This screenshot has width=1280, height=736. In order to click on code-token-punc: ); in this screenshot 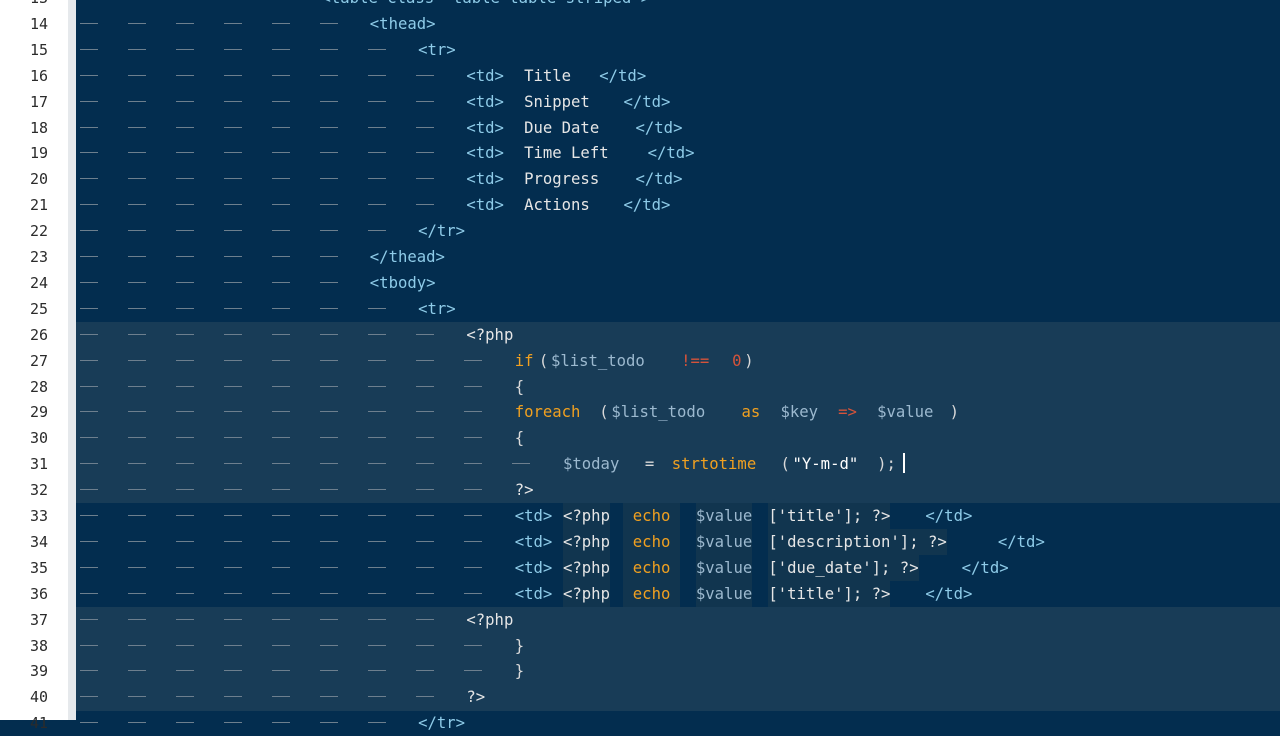, I will do `click(886, 464)`.